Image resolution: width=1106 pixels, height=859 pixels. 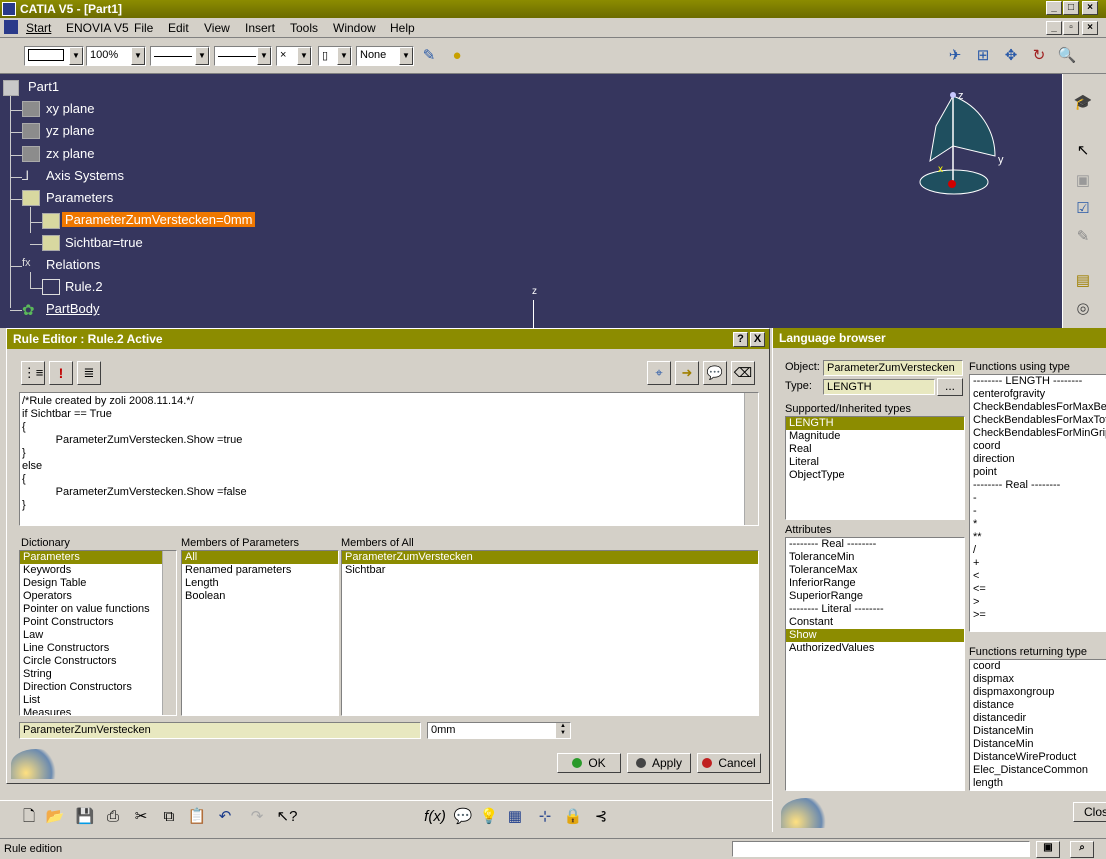 What do you see at coordinates (260, 557) in the screenshot?
I see `list-item: All` at bounding box center [260, 557].